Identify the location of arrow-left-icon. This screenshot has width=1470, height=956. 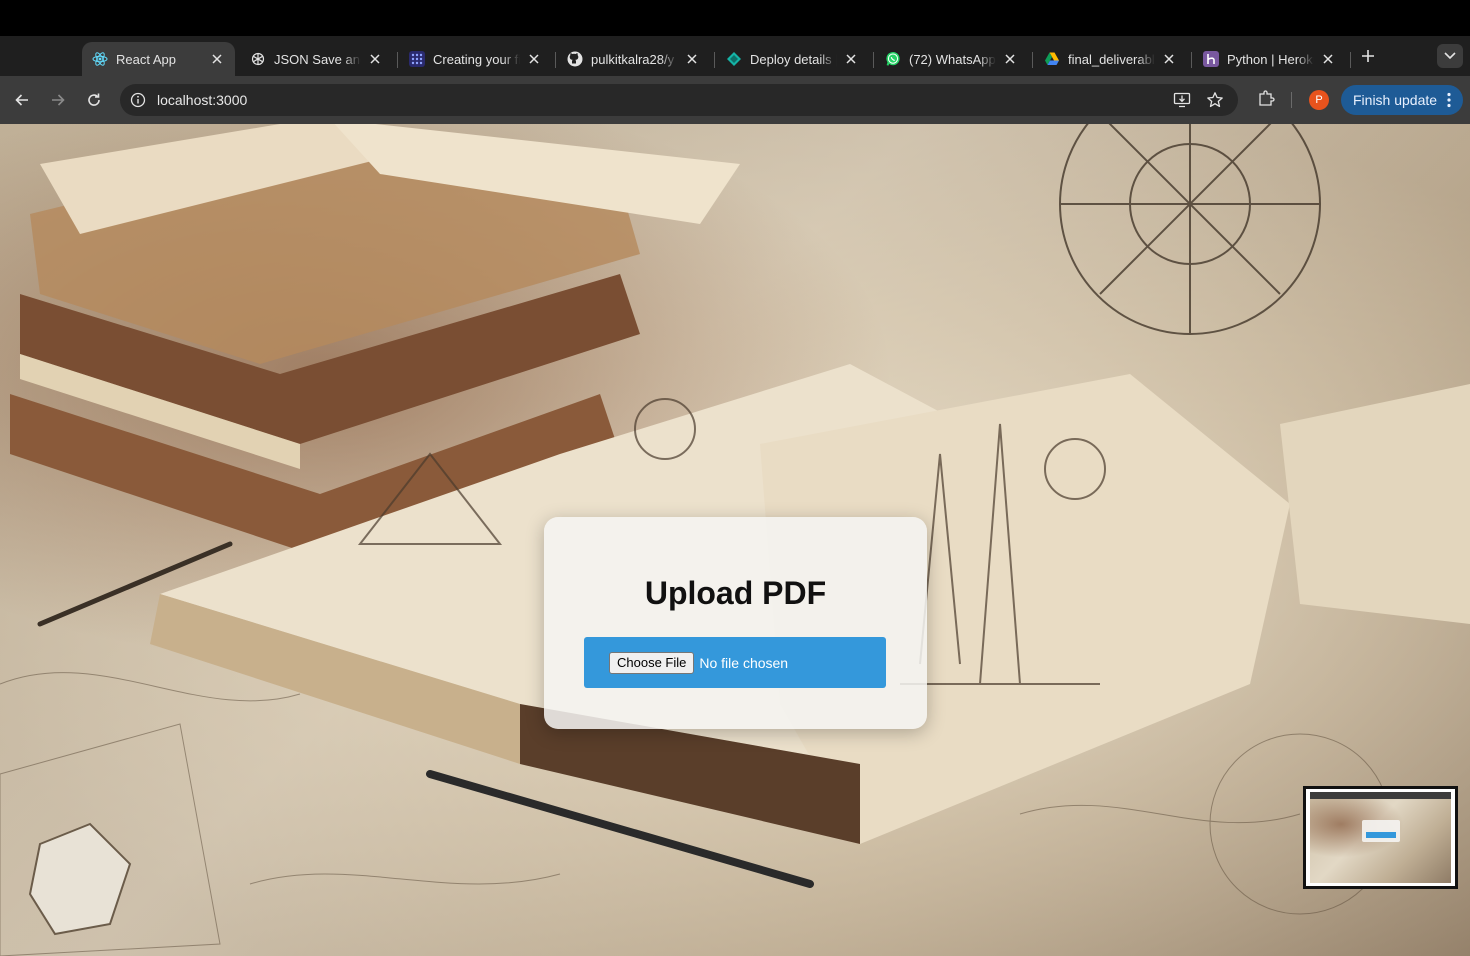
(21, 100).